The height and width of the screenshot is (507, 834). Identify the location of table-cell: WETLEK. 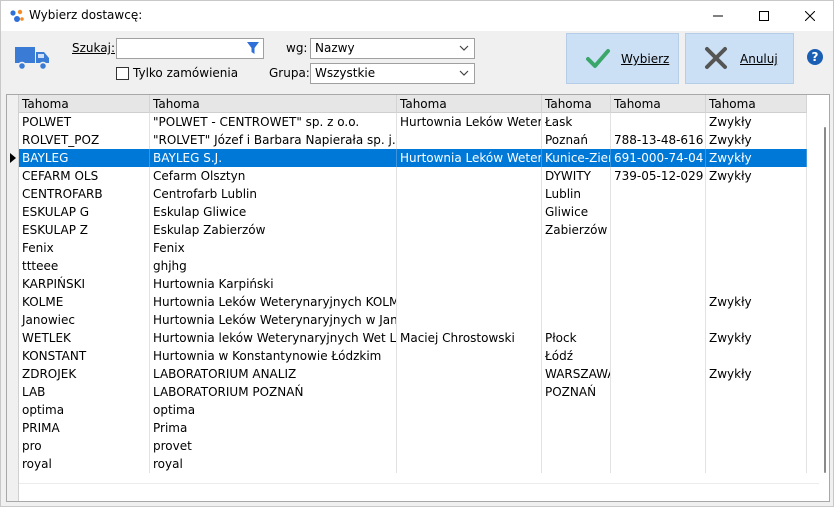
(84, 338).